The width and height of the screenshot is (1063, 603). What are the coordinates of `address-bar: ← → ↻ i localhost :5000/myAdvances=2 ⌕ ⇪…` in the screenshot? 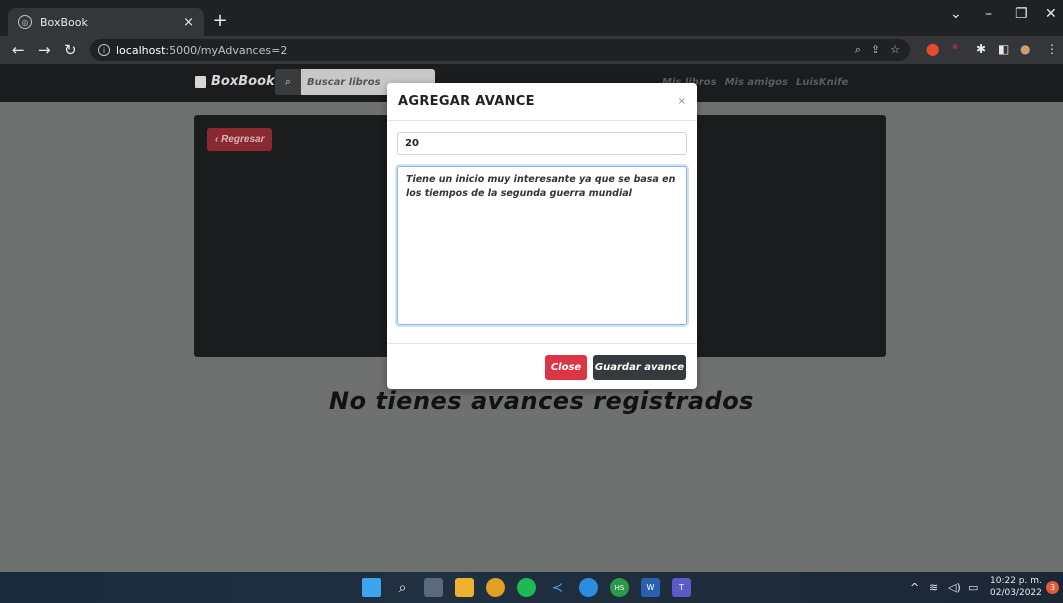 It's located at (531, 50).